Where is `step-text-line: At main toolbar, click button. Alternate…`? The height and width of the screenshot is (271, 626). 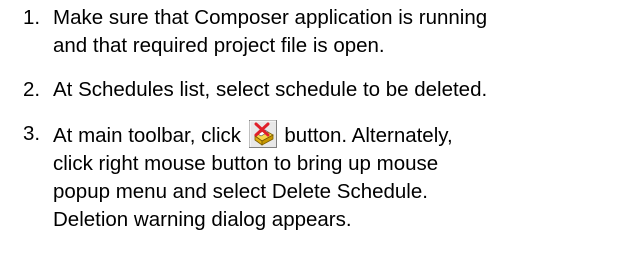 step-text-line: At main toolbar, click button. Alternate… is located at coordinates (339, 135).